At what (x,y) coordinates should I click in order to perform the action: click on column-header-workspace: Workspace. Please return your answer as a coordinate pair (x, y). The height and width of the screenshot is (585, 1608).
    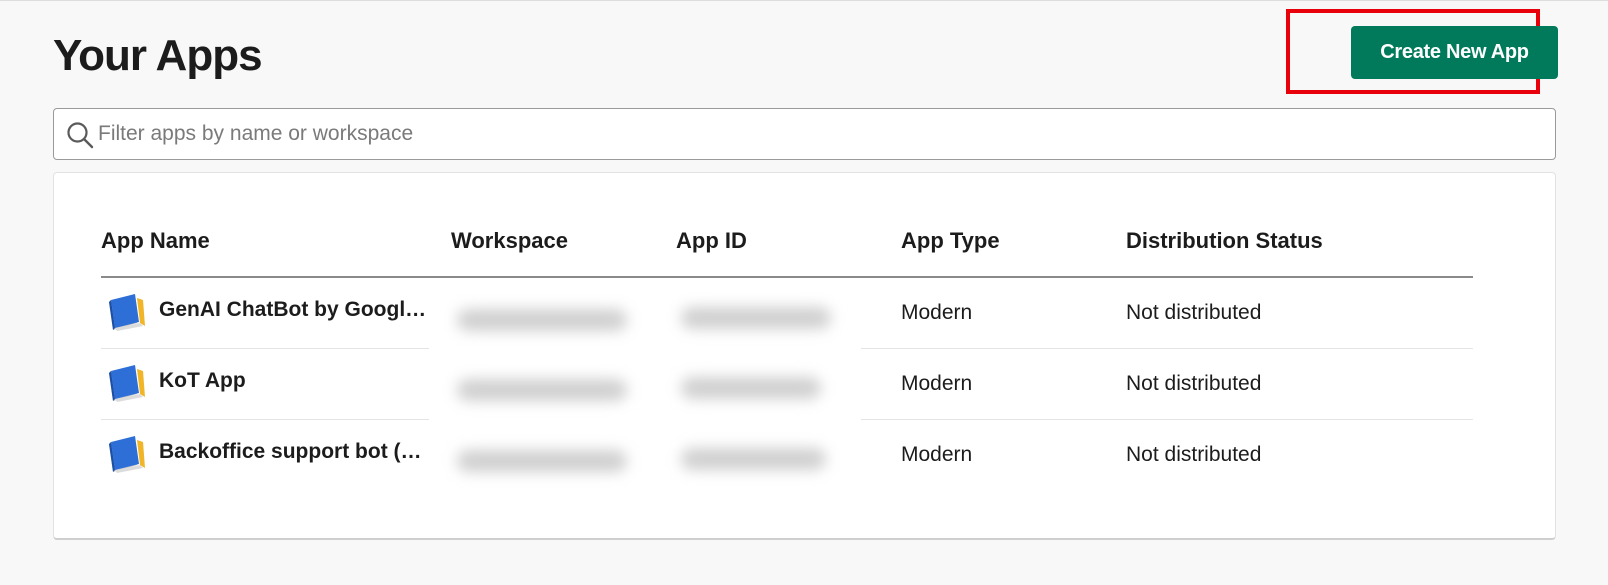
    Looking at the image, I should click on (563, 253).